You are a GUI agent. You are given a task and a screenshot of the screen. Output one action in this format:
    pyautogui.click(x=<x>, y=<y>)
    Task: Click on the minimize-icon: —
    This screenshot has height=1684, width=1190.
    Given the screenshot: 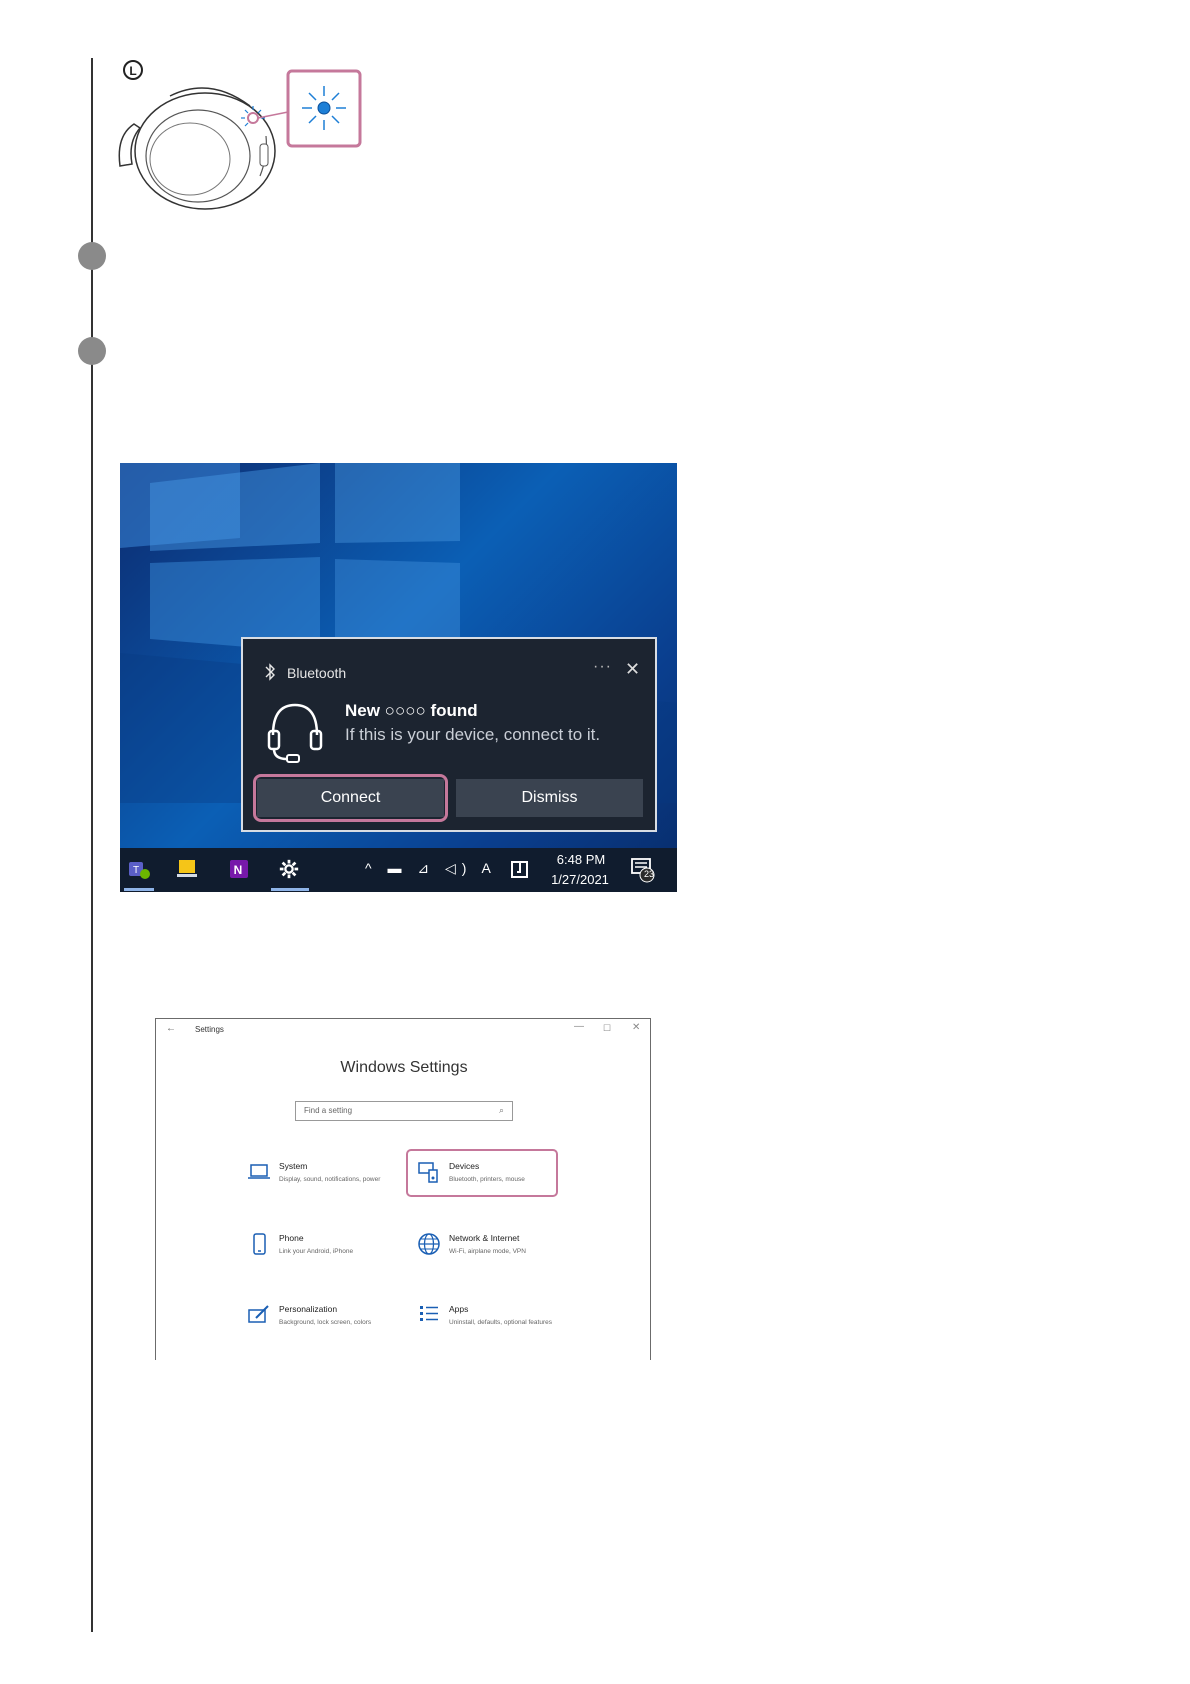 What is the action you would take?
    pyautogui.click(x=579, y=1026)
    